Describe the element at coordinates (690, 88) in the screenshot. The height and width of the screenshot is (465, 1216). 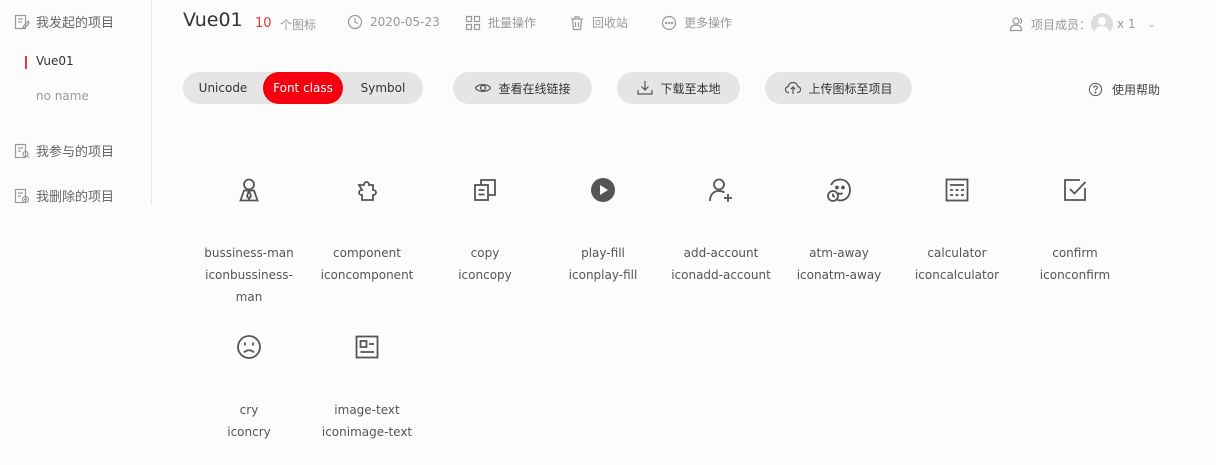
I see `download-label: 下载至本地` at that location.